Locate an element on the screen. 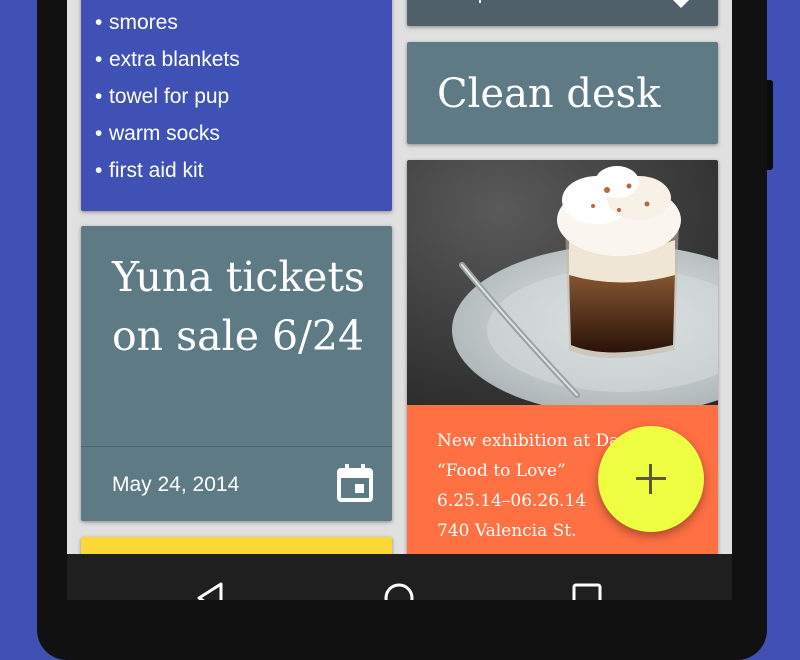 This screenshot has width=800, height=660. list-item: • extra blankets is located at coordinates (167, 59).